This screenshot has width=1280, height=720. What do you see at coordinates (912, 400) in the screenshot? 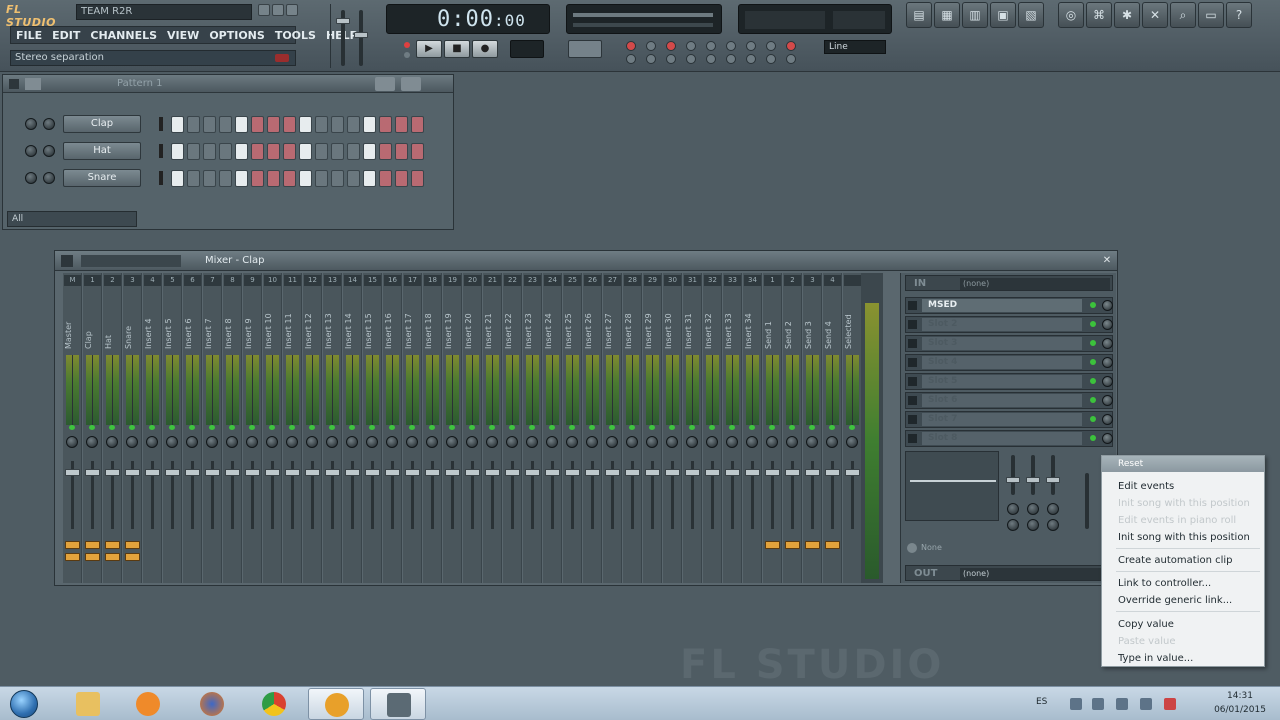
I see `slot-menu-arrow` at bounding box center [912, 400].